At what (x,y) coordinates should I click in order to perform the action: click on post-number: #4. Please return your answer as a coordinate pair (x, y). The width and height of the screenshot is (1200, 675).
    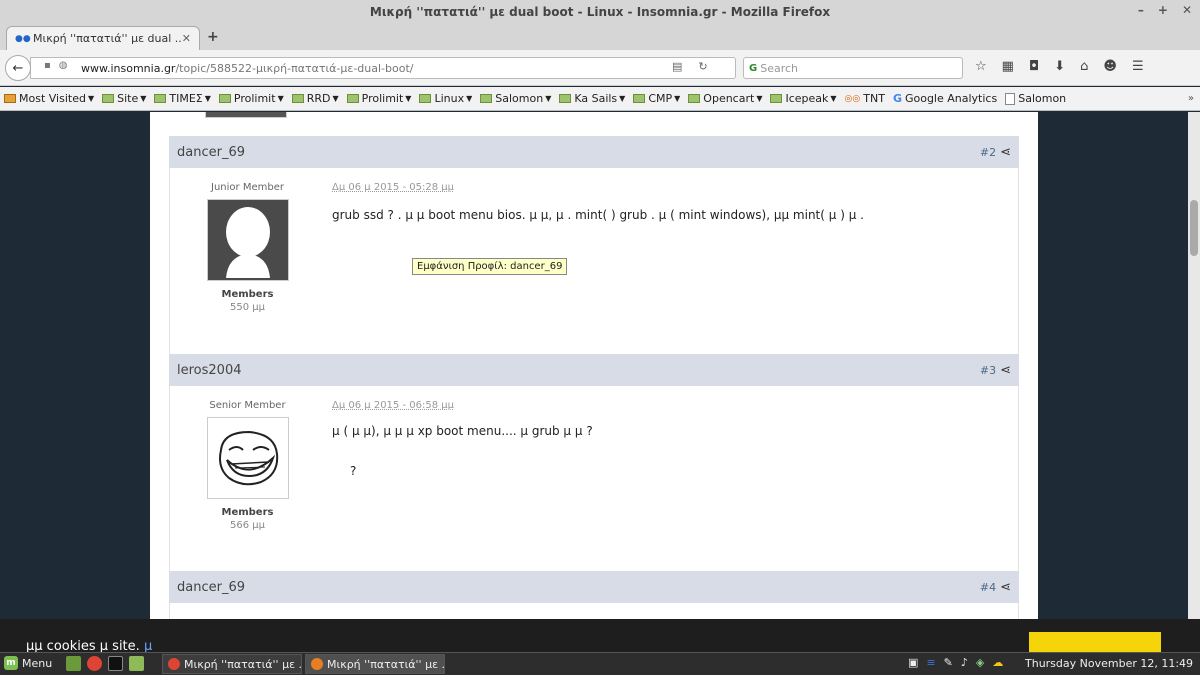
    Looking at the image, I should click on (988, 587).